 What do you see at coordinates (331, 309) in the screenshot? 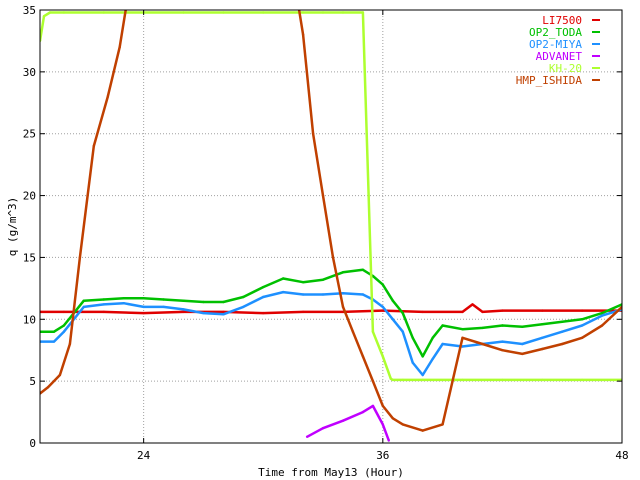
I see `series-line-li7500` at bounding box center [331, 309].